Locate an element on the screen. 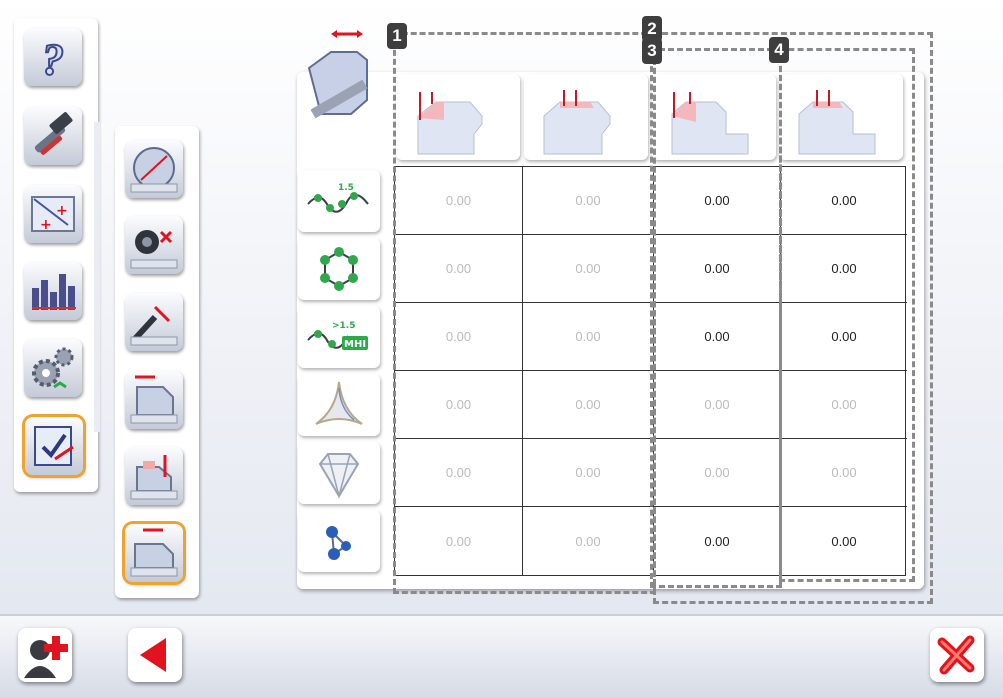 The image size is (1003, 698). probe-measure-icon is located at coordinates (154, 249).